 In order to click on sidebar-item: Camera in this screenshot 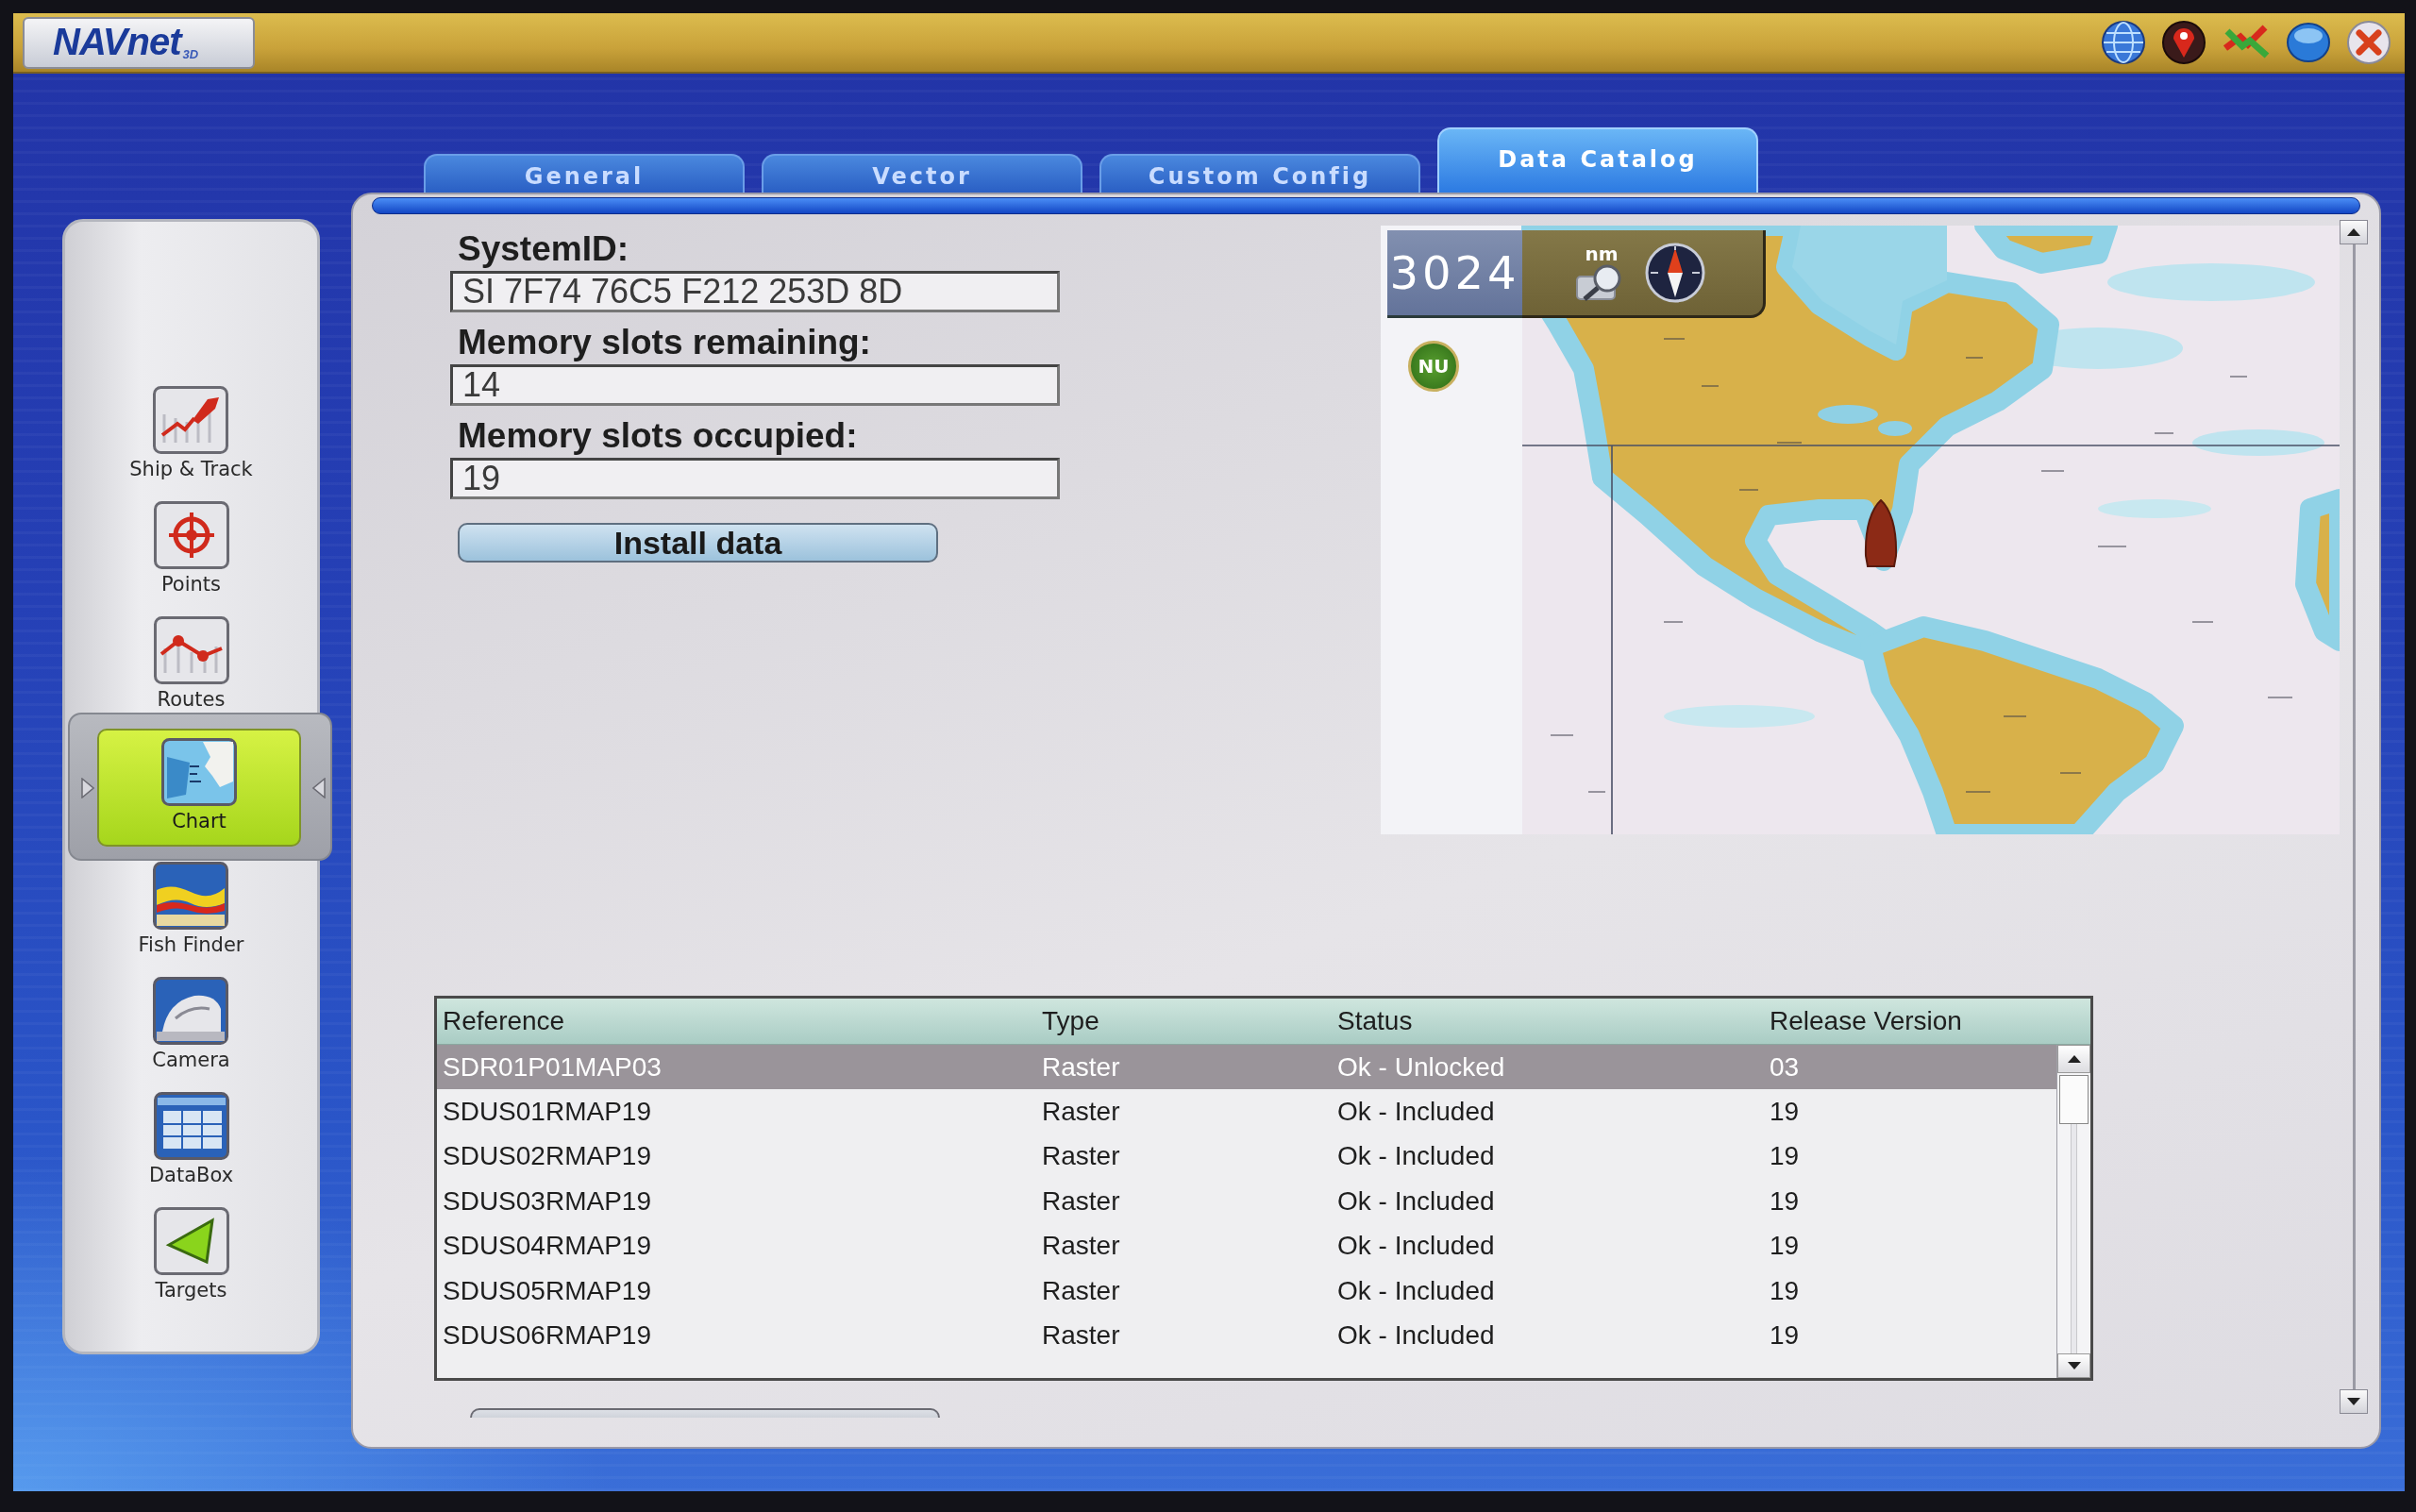, I will do `click(191, 1024)`.